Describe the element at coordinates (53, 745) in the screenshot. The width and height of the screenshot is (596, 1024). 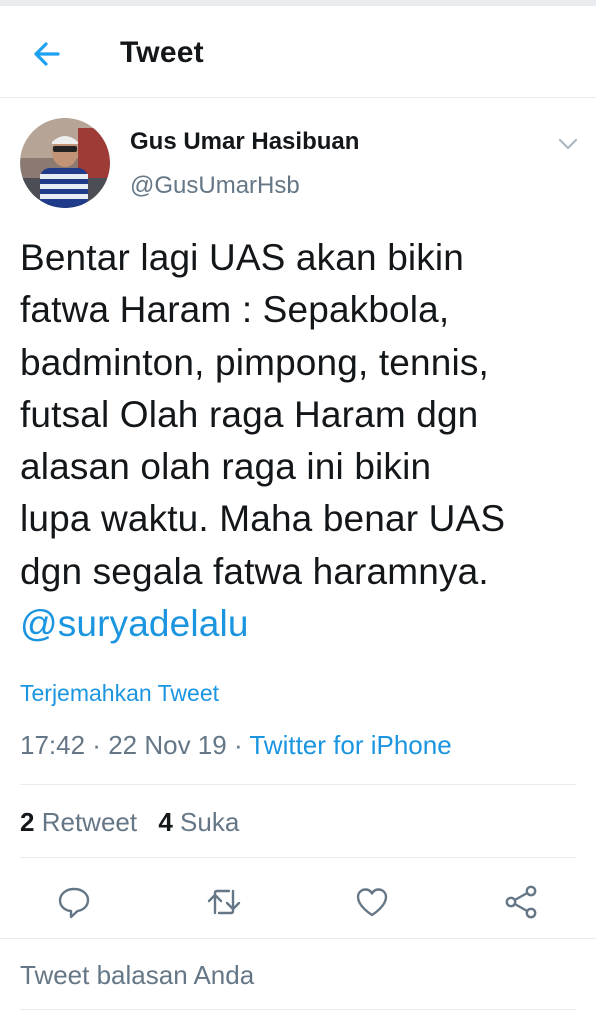
I see `tweet-time: 17:42` at that location.